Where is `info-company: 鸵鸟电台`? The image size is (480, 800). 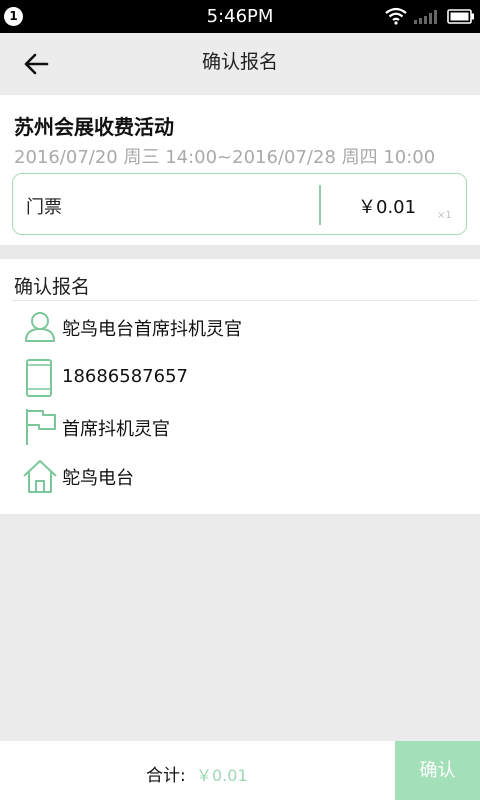 info-company: 鸵鸟电台 is located at coordinates (98, 478).